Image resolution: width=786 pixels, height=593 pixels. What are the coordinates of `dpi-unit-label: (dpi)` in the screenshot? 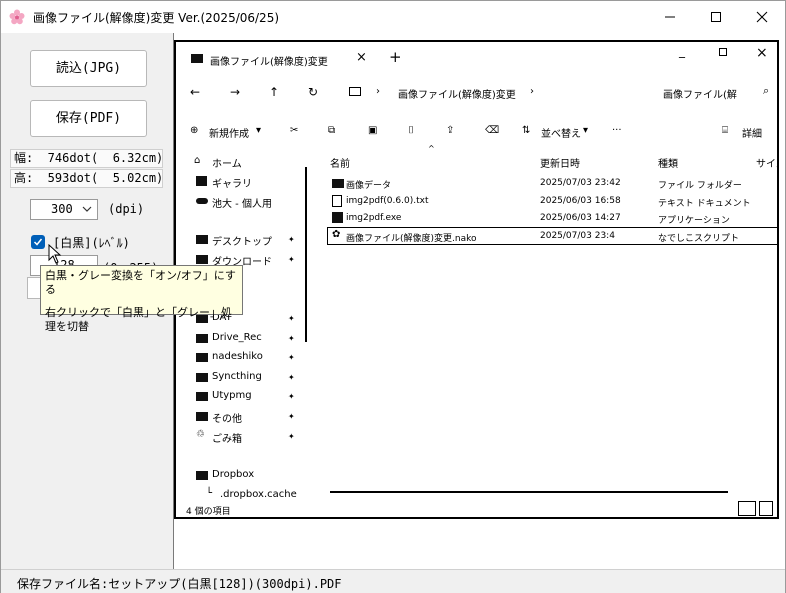 It's located at (126, 209).